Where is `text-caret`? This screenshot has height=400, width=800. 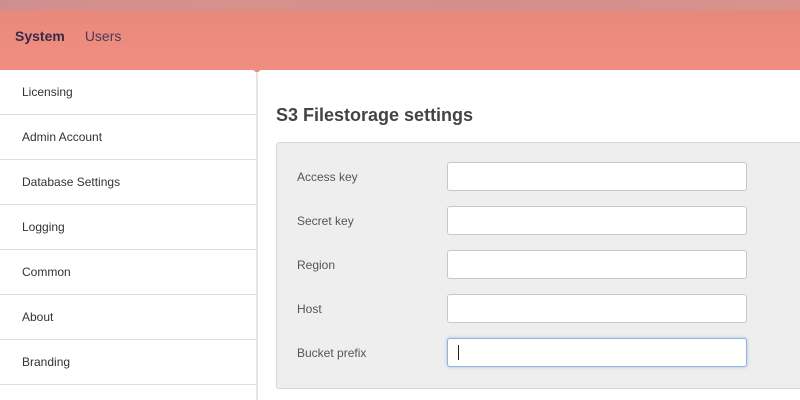
text-caret is located at coordinates (458, 352).